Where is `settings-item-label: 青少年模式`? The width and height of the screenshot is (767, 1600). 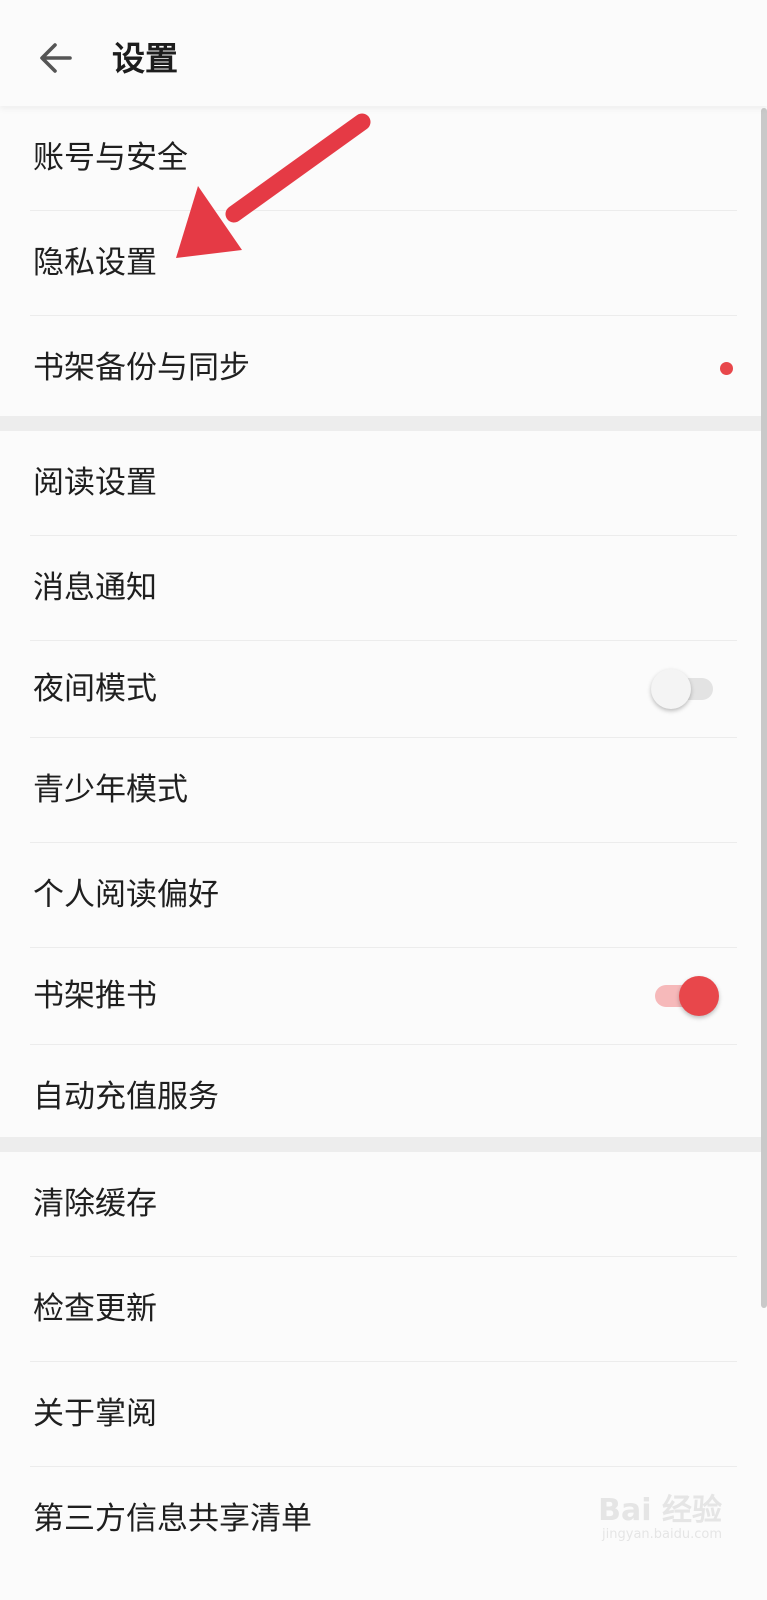 settings-item-label: 青少年模式 is located at coordinates (110, 790).